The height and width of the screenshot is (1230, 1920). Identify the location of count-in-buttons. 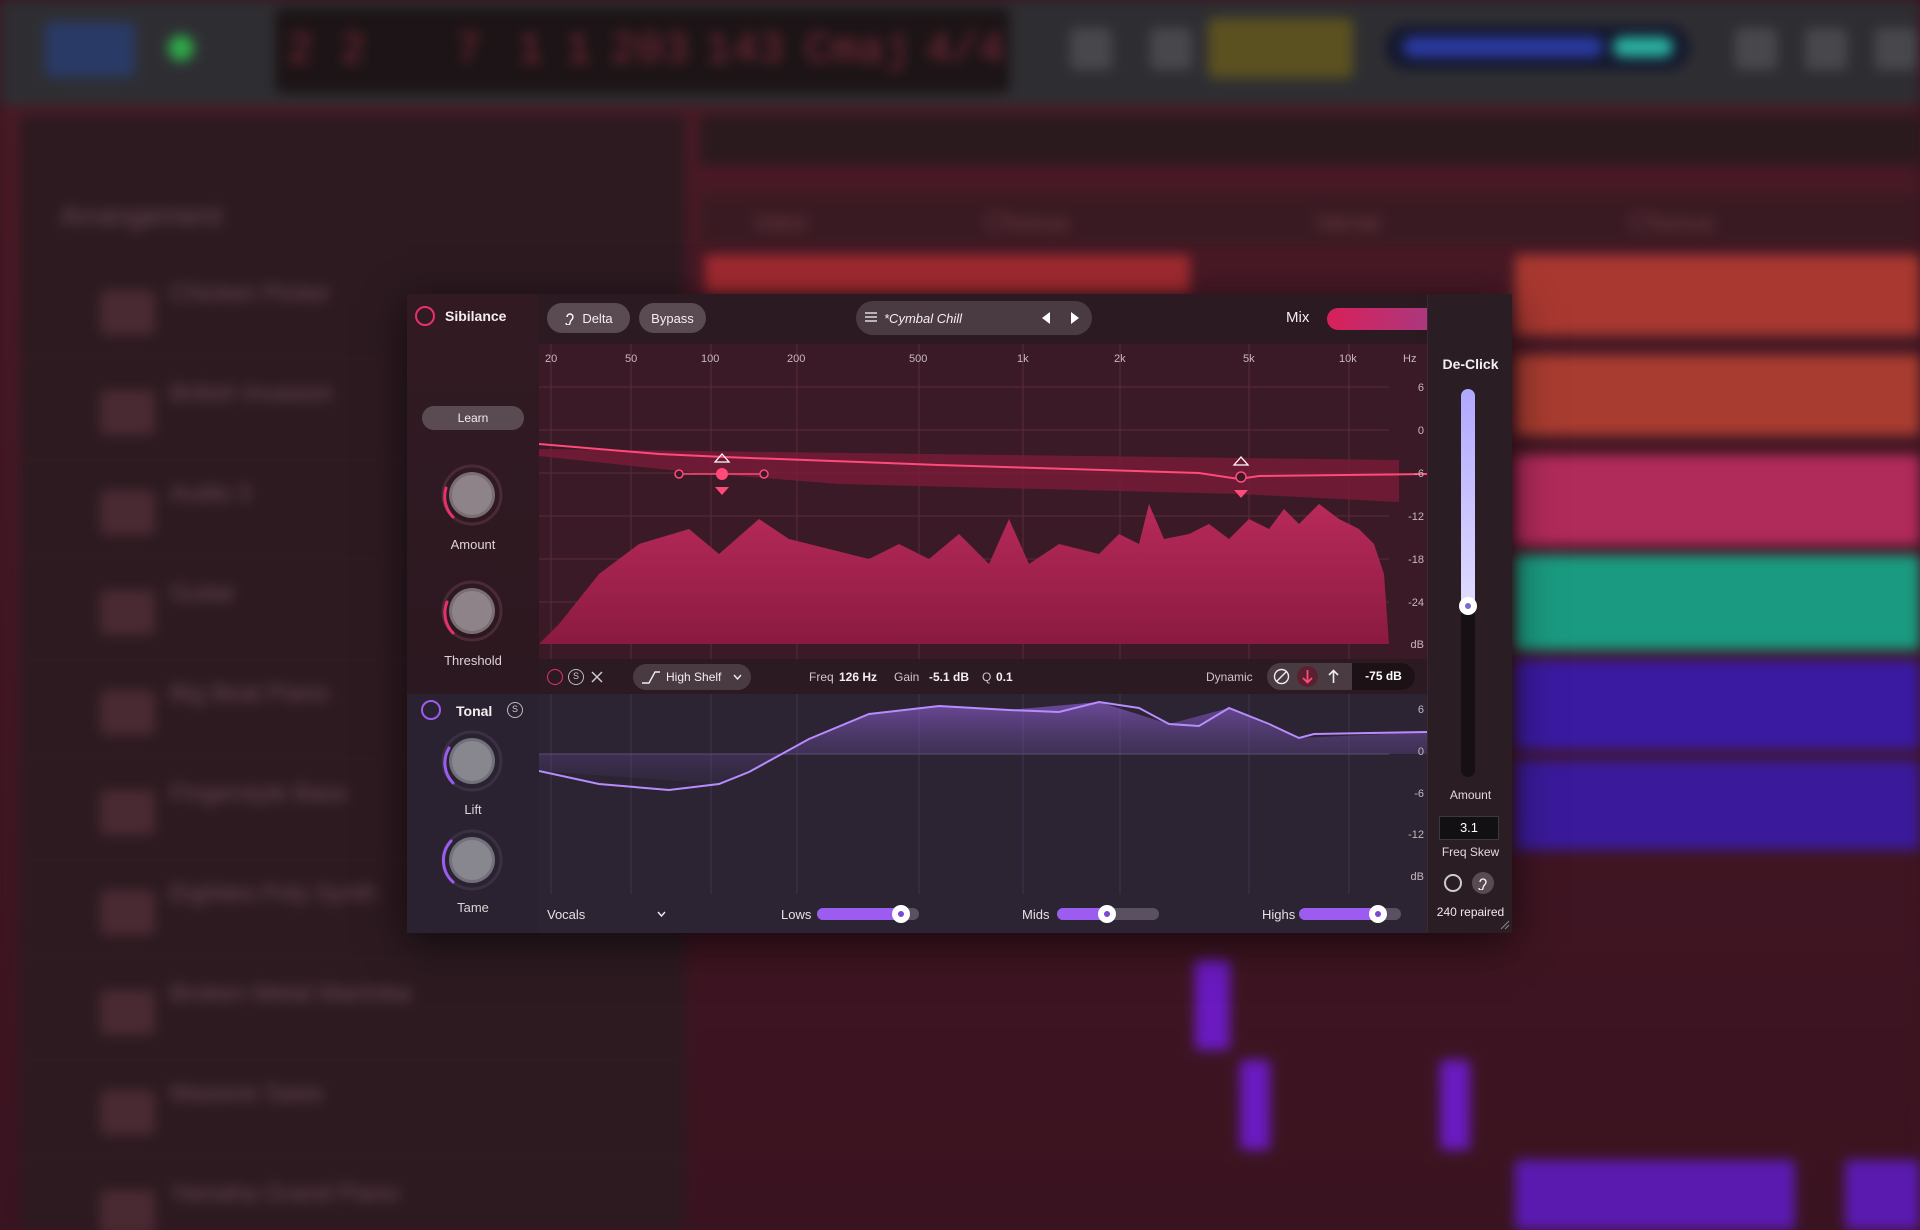
(1280, 48).